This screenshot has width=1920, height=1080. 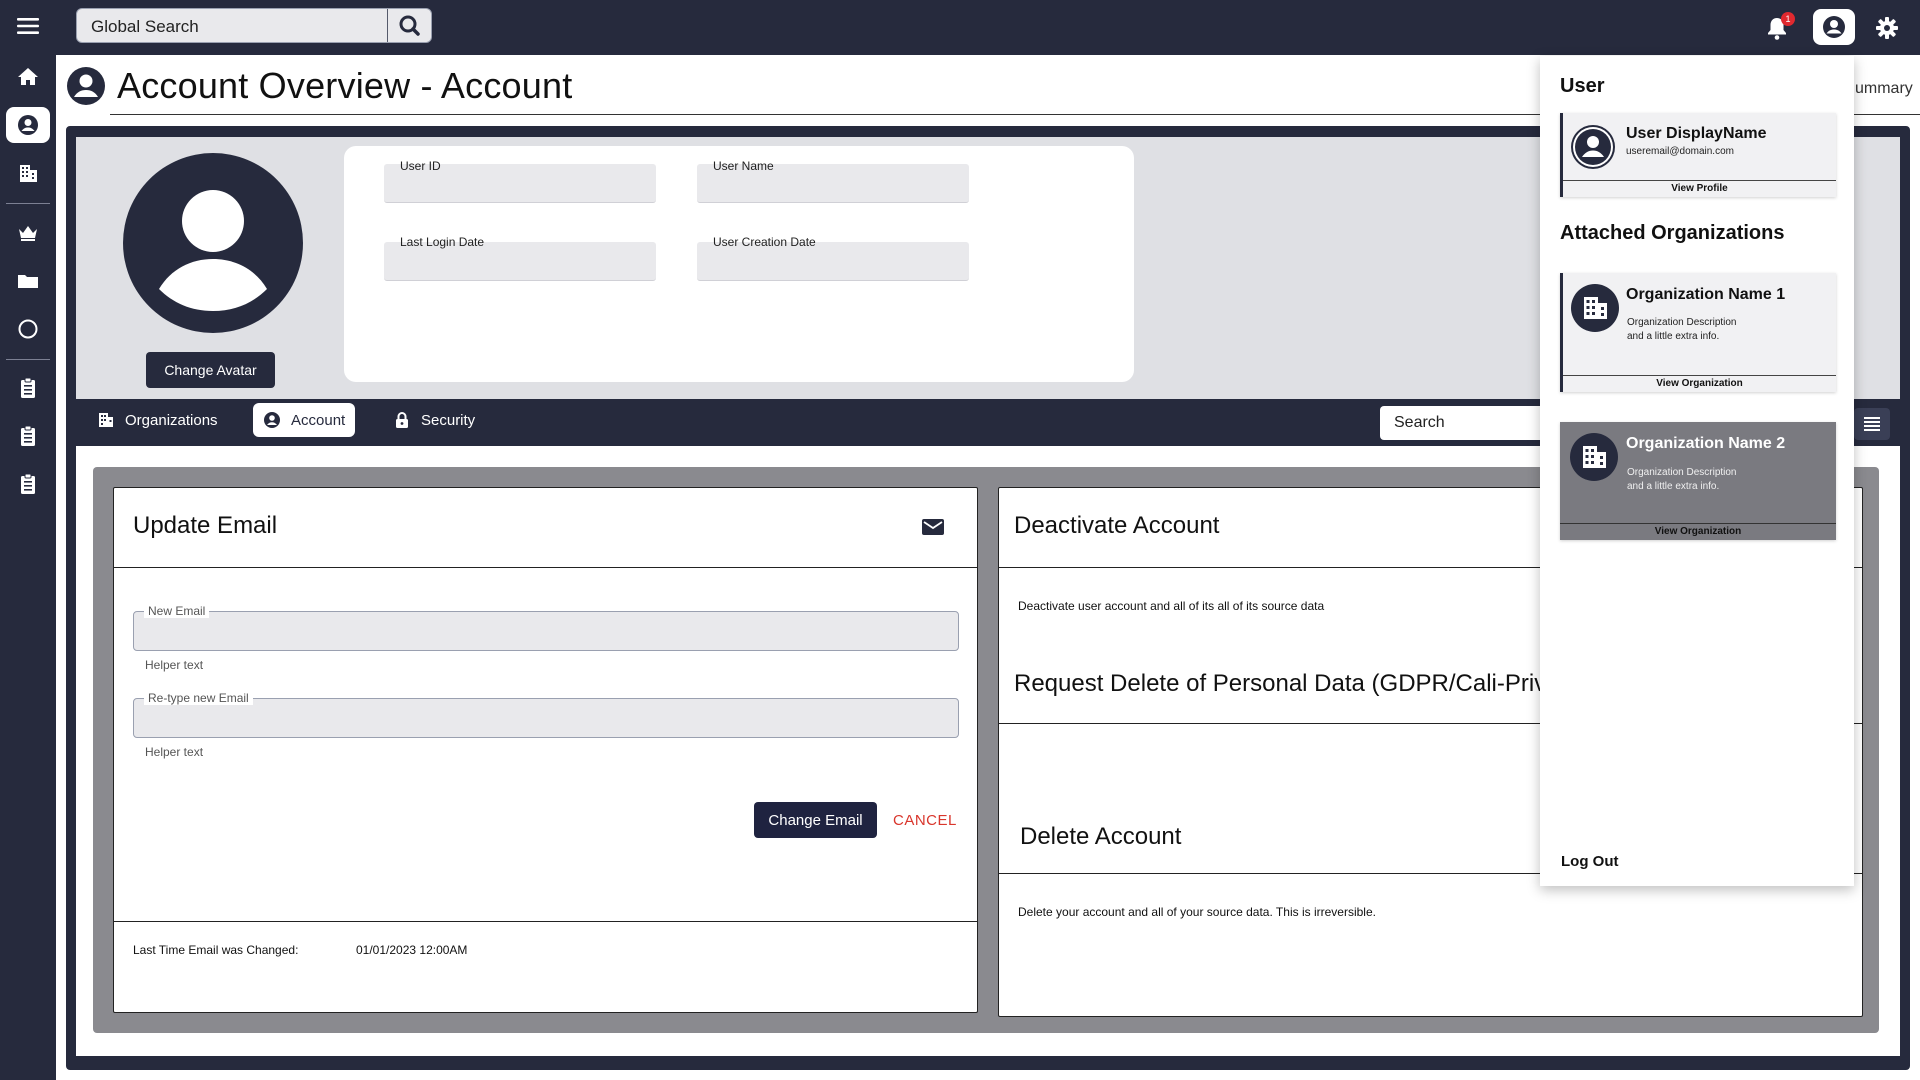 I want to click on cancel-button: CANCEL, so click(x=925, y=820).